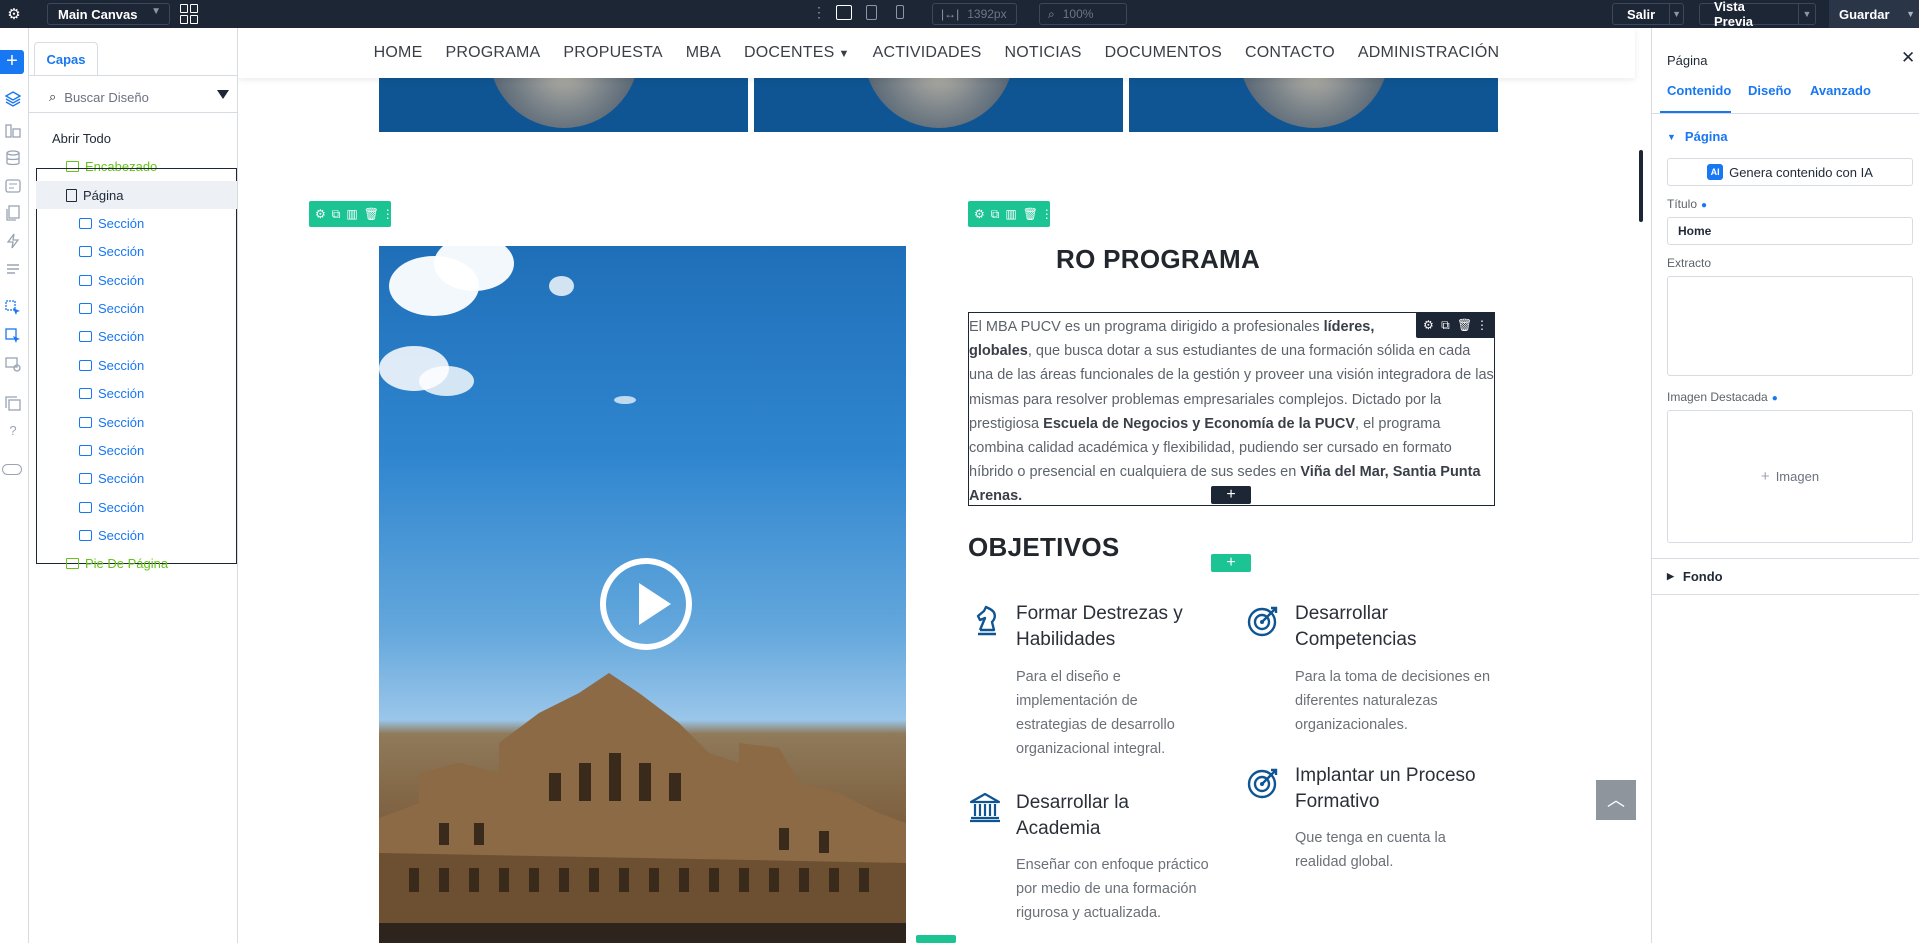 This screenshot has height=943, width=1919. I want to click on help-icon: ?, so click(13, 431).